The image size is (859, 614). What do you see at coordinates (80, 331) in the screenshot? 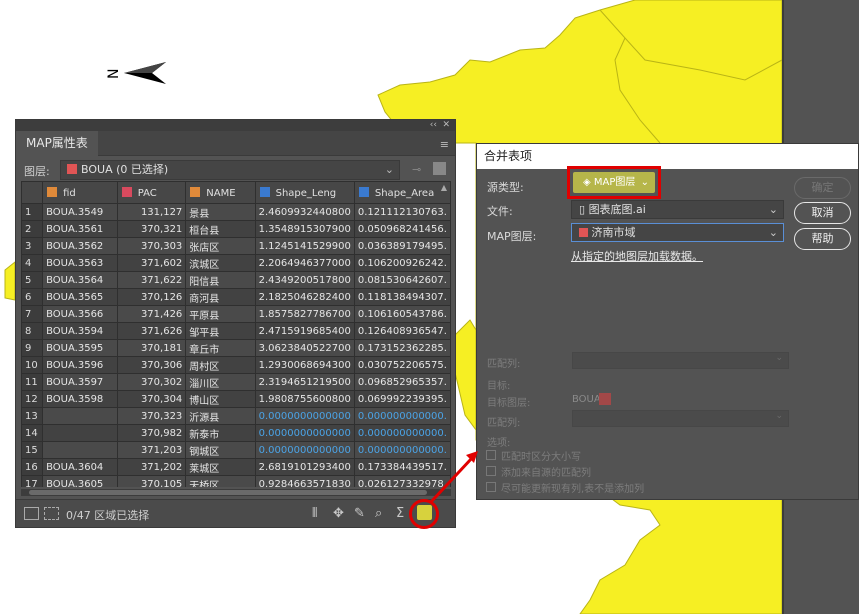
I see `cell-fid: BOUA.3594` at bounding box center [80, 331].